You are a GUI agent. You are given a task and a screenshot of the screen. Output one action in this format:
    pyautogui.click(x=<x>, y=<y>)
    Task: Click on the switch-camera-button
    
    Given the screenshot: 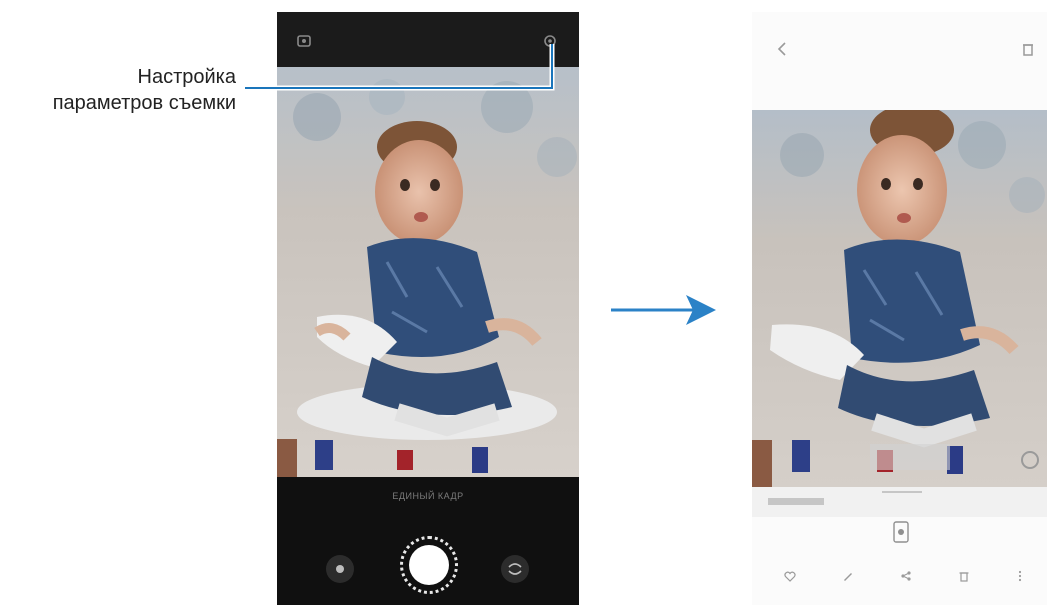 What is the action you would take?
    pyautogui.click(x=515, y=569)
    